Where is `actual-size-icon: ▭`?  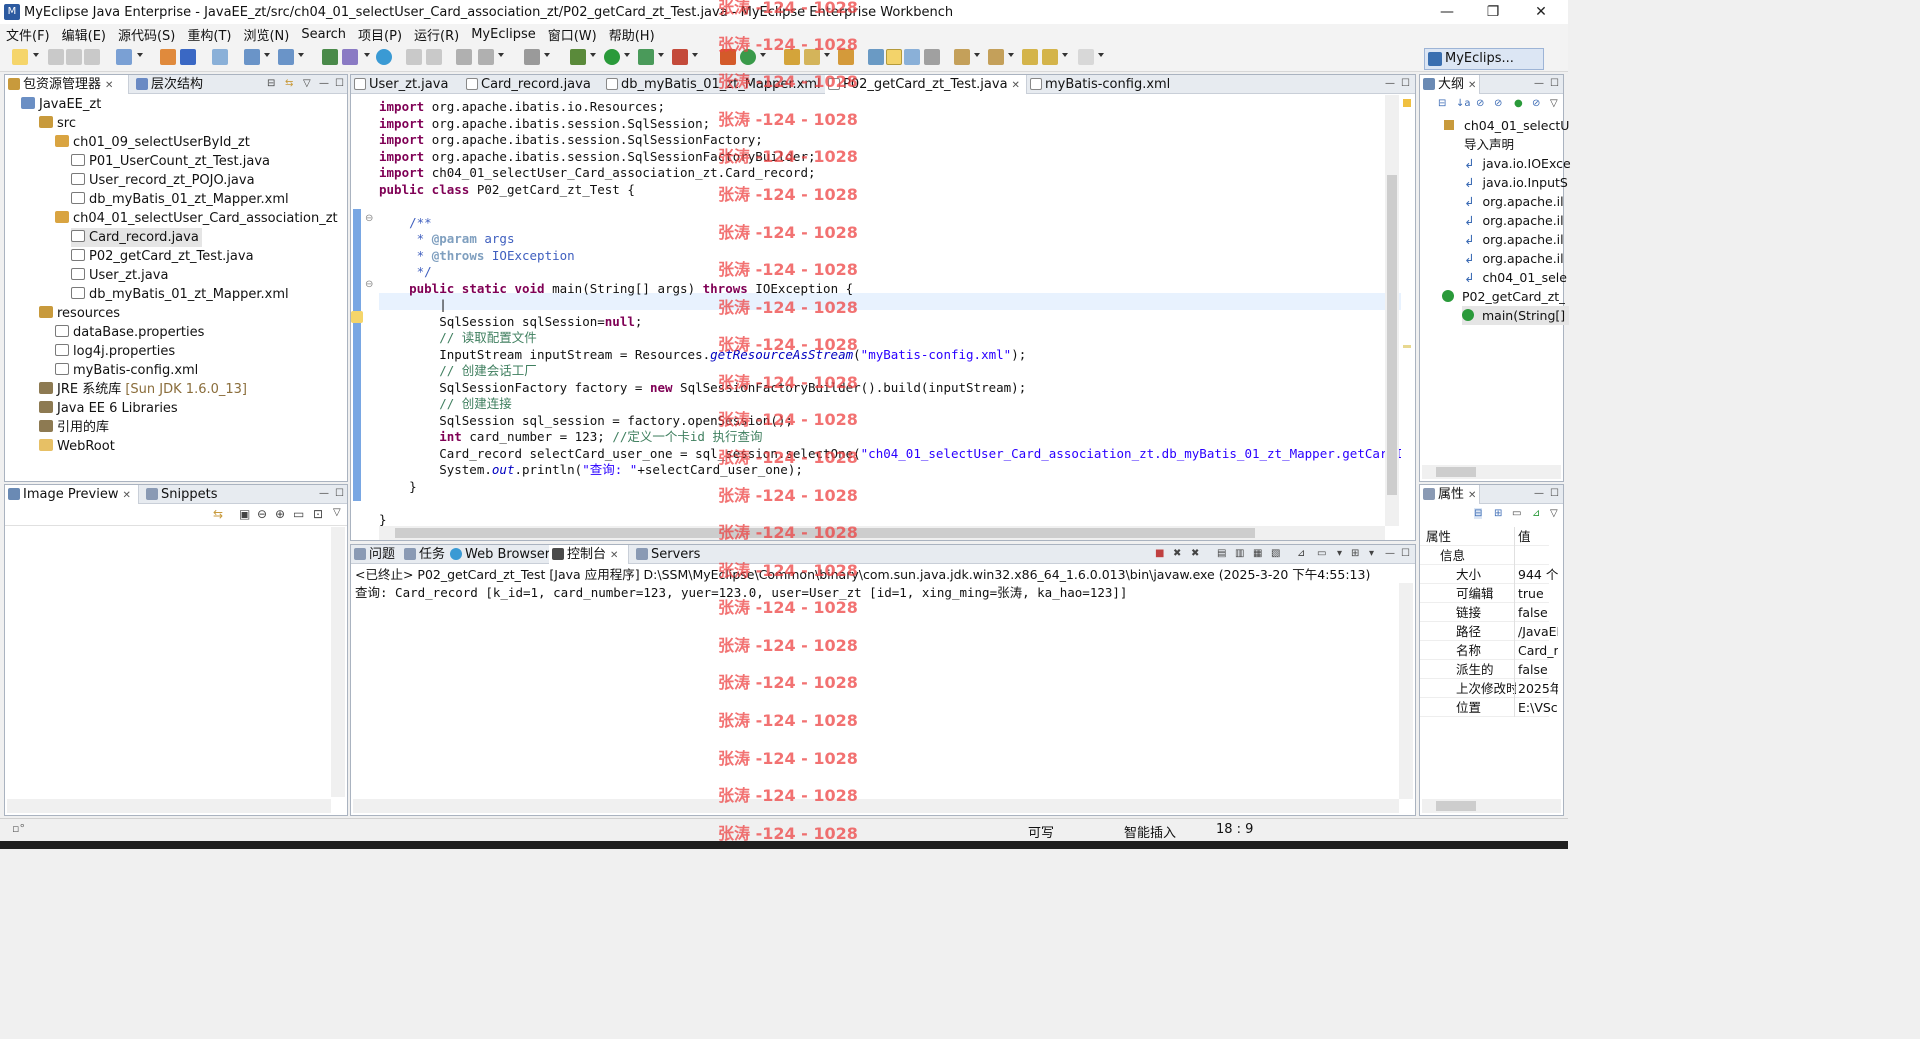
actual-size-icon: ▭ is located at coordinates (298, 514).